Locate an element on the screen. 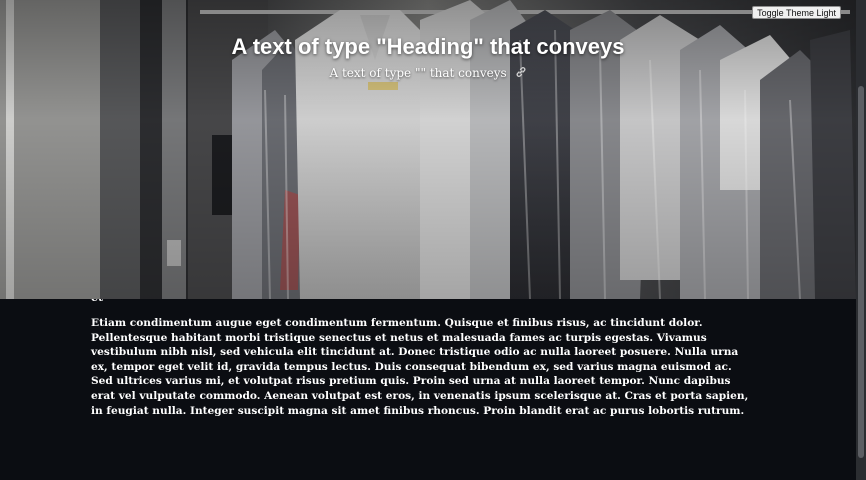 The image size is (866, 480). hero-subtitle-row: A text of type "" that conveys is located at coordinates (428, 73).